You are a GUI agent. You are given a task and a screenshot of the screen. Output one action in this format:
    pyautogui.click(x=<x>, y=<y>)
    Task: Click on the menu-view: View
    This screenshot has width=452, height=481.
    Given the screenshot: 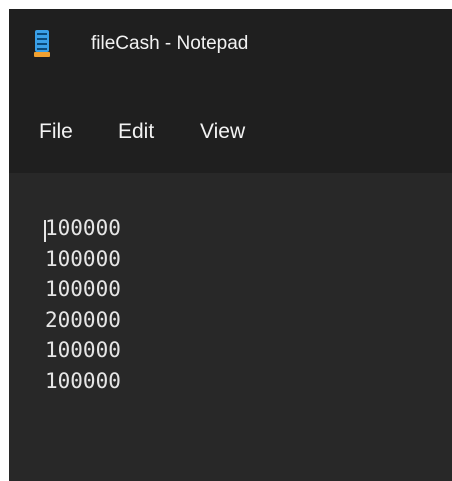 What is the action you would take?
    pyautogui.click(x=222, y=132)
    